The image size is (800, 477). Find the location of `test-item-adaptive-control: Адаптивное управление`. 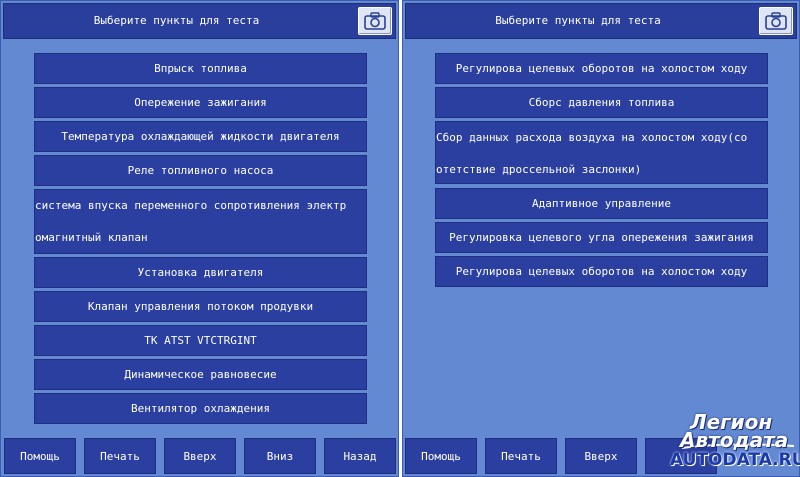

test-item-adaptive-control: Адаптивное управление is located at coordinates (601, 203).